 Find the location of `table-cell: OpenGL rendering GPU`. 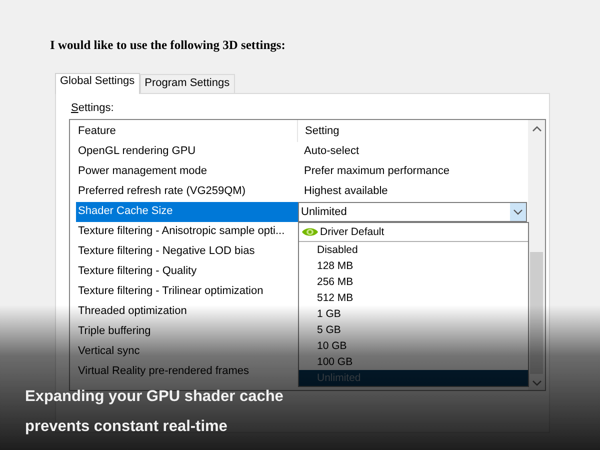

table-cell: OpenGL rendering GPU is located at coordinates (187, 152).